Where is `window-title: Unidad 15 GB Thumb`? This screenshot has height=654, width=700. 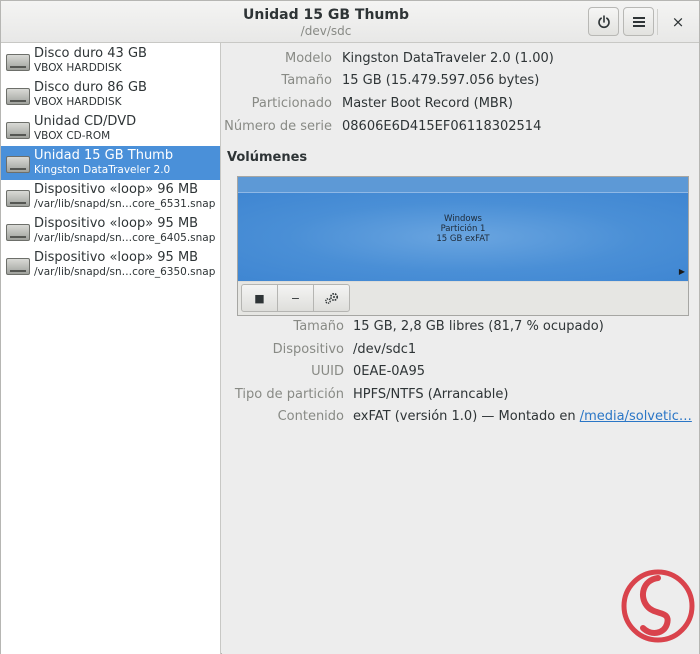
window-title: Unidad 15 GB Thumb is located at coordinates (326, 15).